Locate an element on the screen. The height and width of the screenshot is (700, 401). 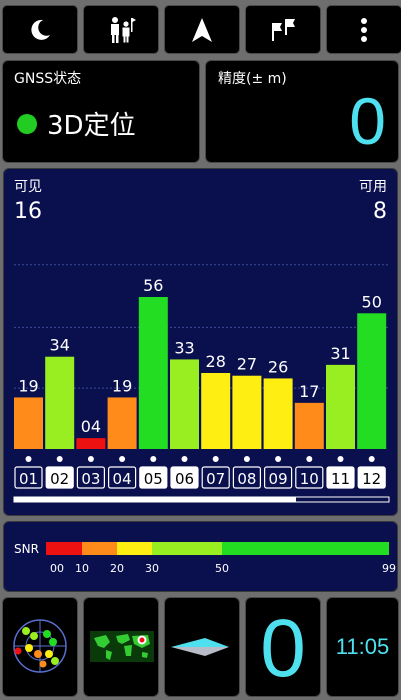
world-map-icon is located at coordinates (122, 646).